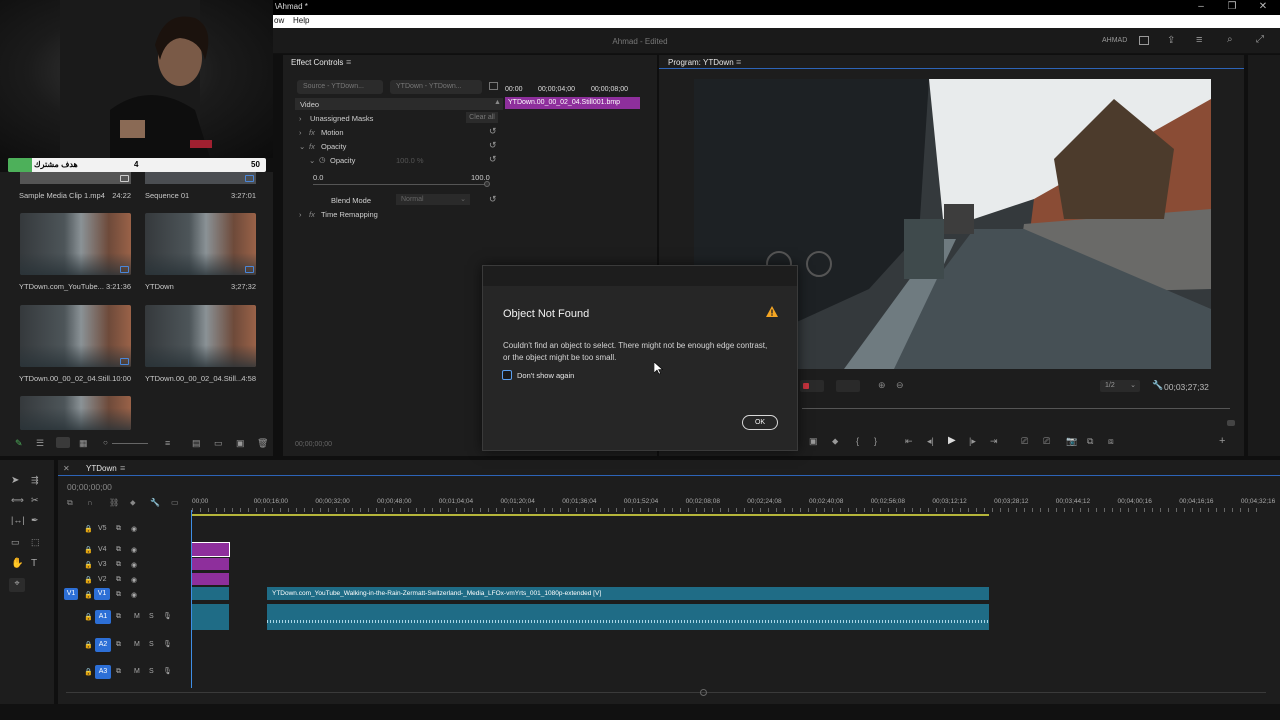 The height and width of the screenshot is (720, 1280). I want to click on panel-icon, so click(1144, 40).